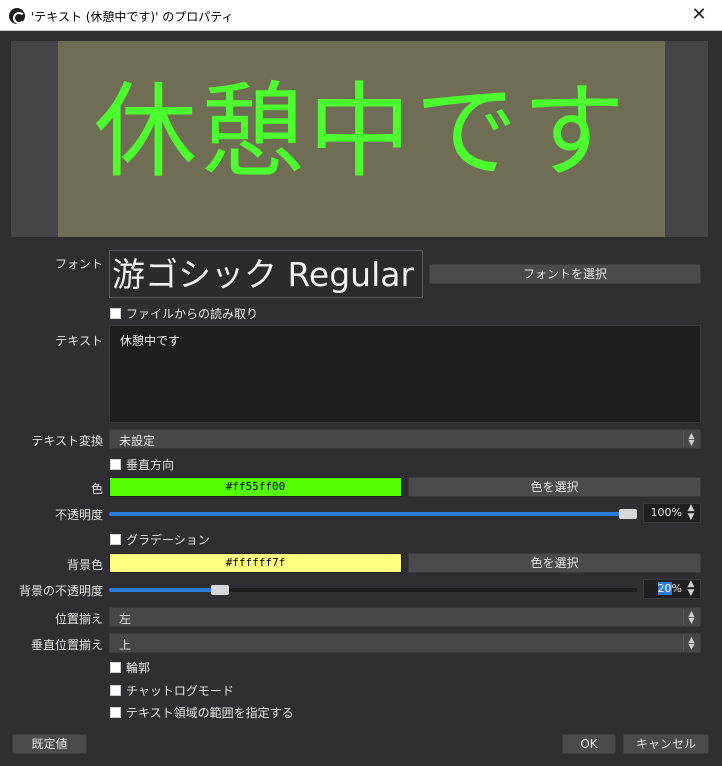 This screenshot has width=722, height=766. Describe the element at coordinates (210, 713) in the screenshot. I see `extents-label: テキスト領域の範囲を指定する` at that location.